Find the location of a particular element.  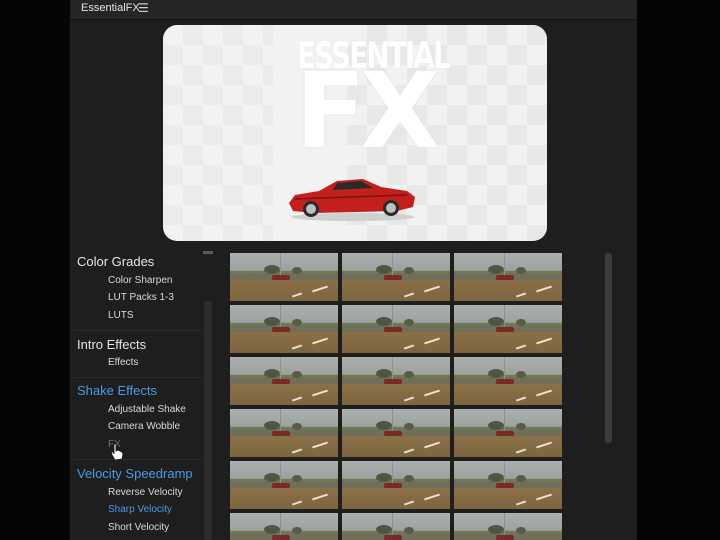

sidebar-scrollbar is located at coordinates (208, 395).